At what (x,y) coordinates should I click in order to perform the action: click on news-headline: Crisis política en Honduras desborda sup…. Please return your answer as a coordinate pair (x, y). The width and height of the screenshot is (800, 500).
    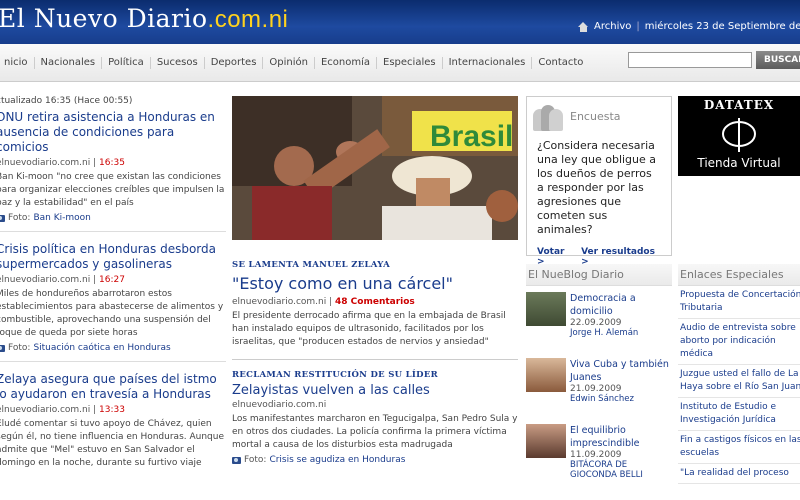
    Looking at the image, I should click on (113, 257).